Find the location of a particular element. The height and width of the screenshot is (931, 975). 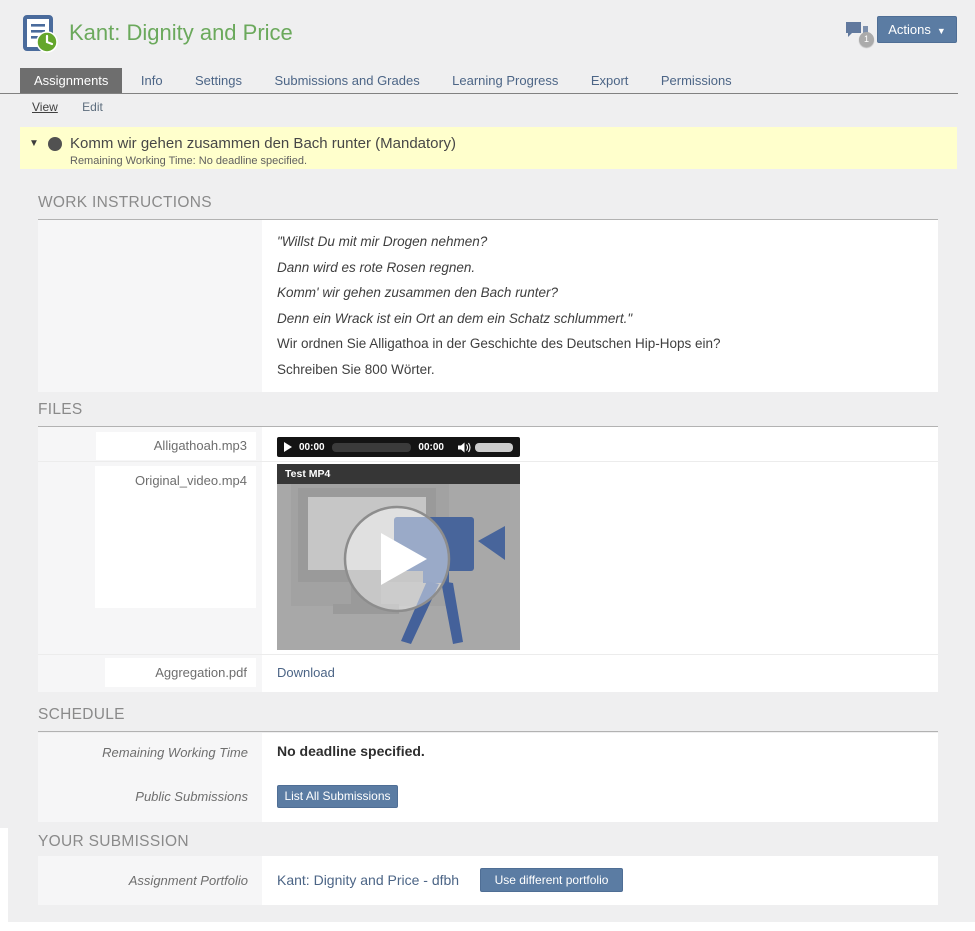

remaining-time-value: No deadline specified. is located at coordinates (351, 751).